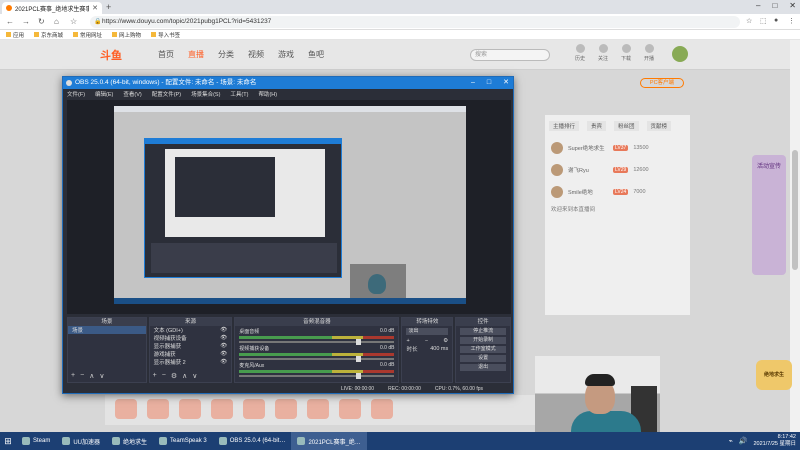 This screenshot has width=800, height=450. Describe the element at coordinates (191, 362) in the screenshot. I see `source-item: 显示器捕获 2 👁` at that location.